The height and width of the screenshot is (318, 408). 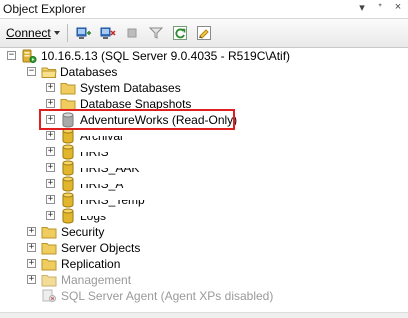 I want to click on stop-icon, so click(x=132, y=33).